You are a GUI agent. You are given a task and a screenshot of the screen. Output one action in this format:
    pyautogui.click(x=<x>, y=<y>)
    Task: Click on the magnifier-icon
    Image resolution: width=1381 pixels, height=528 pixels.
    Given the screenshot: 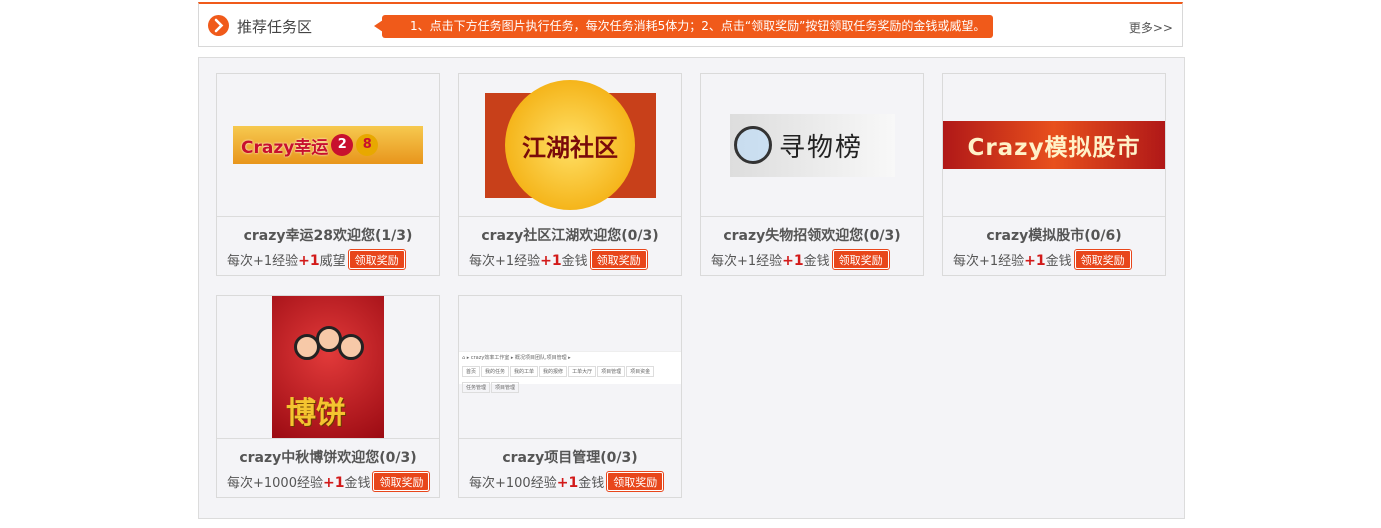 What is the action you would take?
    pyautogui.click(x=752, y=144)
    